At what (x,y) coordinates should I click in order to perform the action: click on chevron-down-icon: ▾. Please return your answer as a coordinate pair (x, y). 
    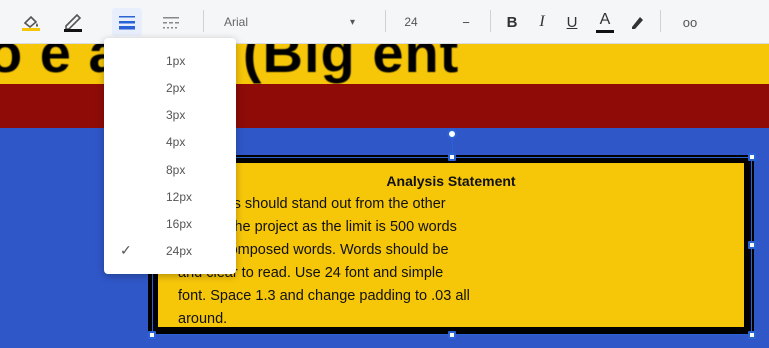
    Looking at the image, I should click on (353, 22).